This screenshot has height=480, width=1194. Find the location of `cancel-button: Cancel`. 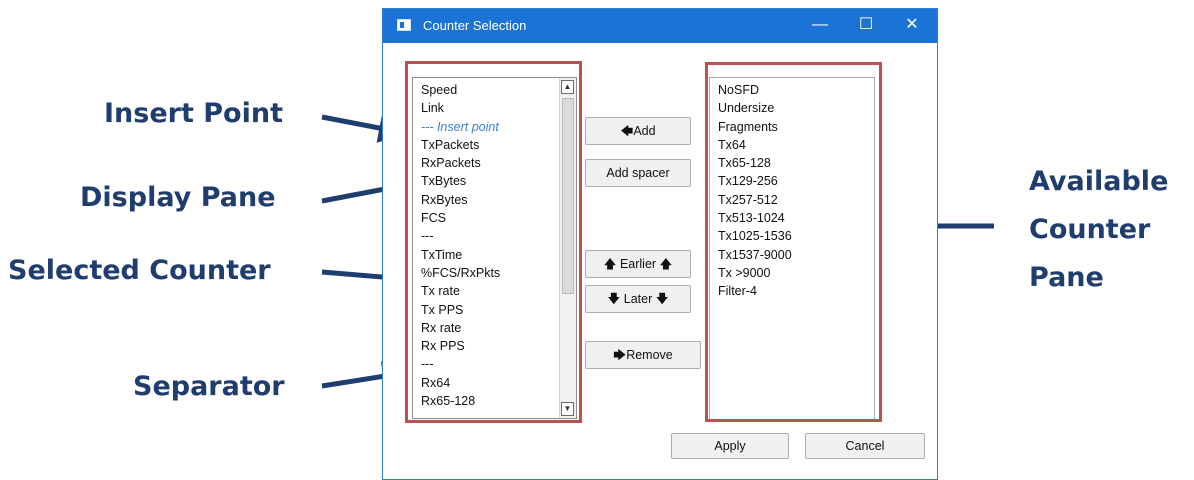

cancel-button: Cancel is located at coordinates (865, 446).